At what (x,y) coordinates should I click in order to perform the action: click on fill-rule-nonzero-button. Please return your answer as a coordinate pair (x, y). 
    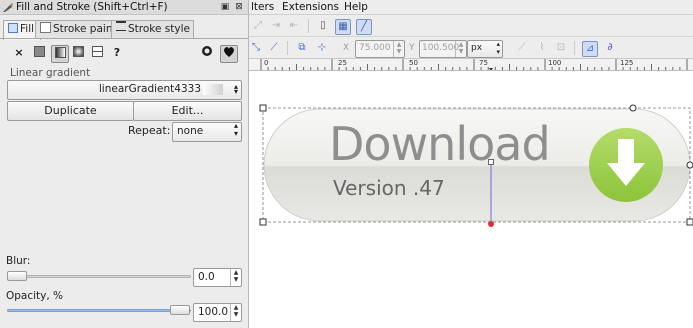
    Looking at the image, I should click on (229, 54).